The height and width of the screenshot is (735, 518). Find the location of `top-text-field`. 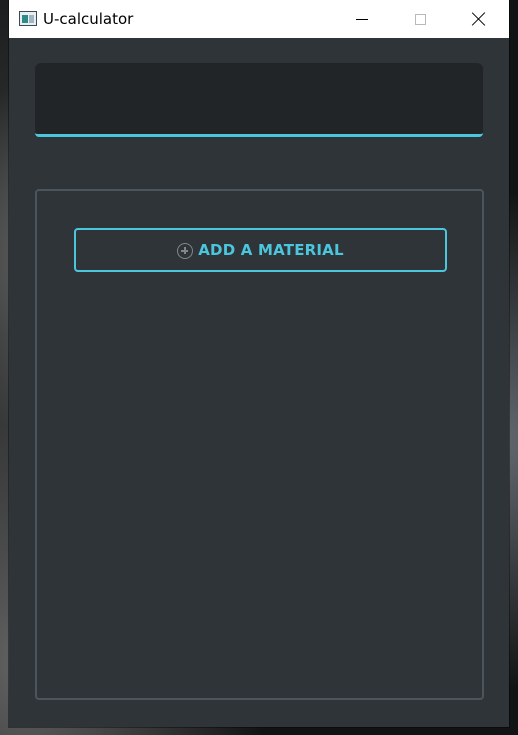

top-text-field is located at coordinates (259, 100).